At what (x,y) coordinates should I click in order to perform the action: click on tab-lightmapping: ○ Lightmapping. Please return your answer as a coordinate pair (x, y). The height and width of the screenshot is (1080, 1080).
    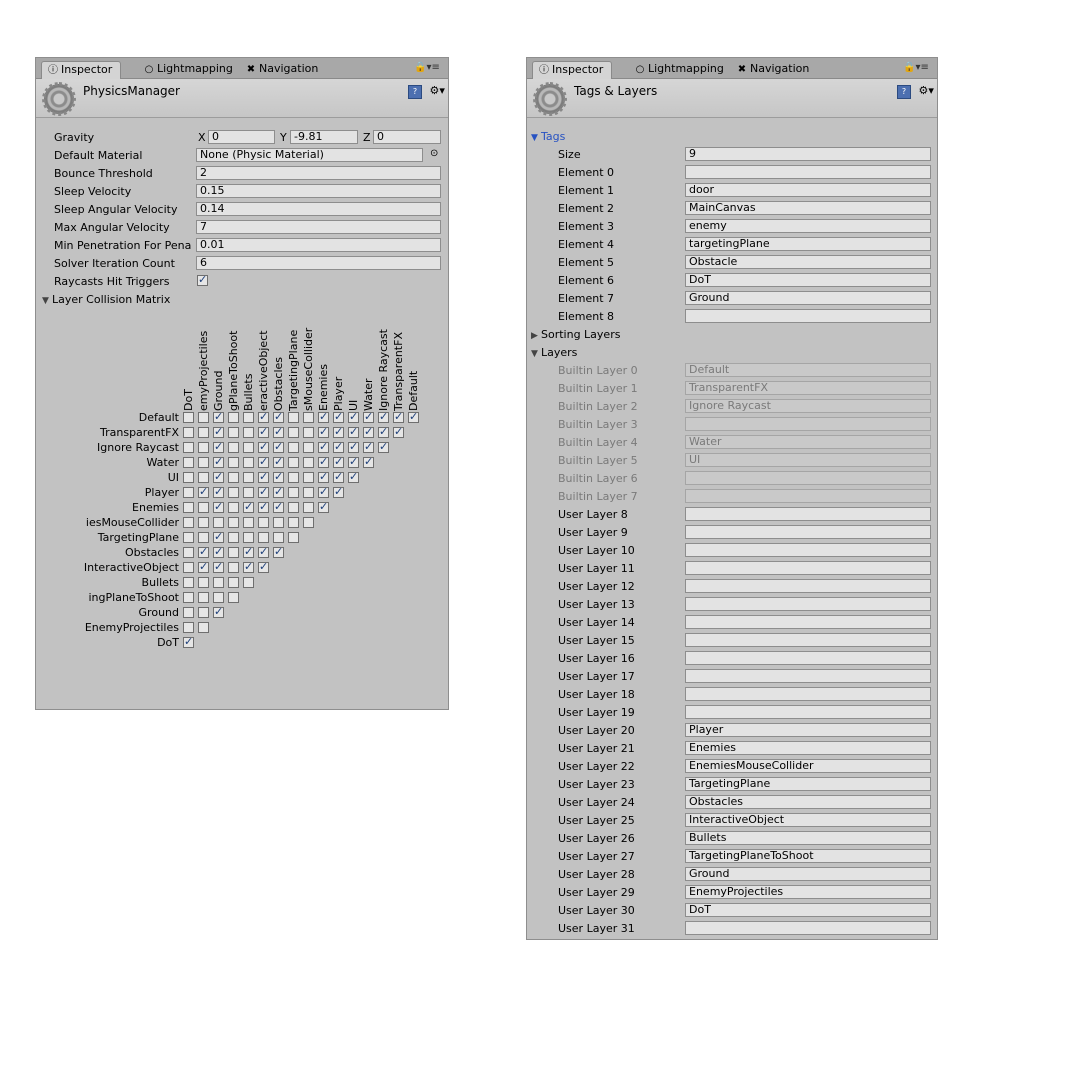
    Looking at the image, I should click on (188, 69).